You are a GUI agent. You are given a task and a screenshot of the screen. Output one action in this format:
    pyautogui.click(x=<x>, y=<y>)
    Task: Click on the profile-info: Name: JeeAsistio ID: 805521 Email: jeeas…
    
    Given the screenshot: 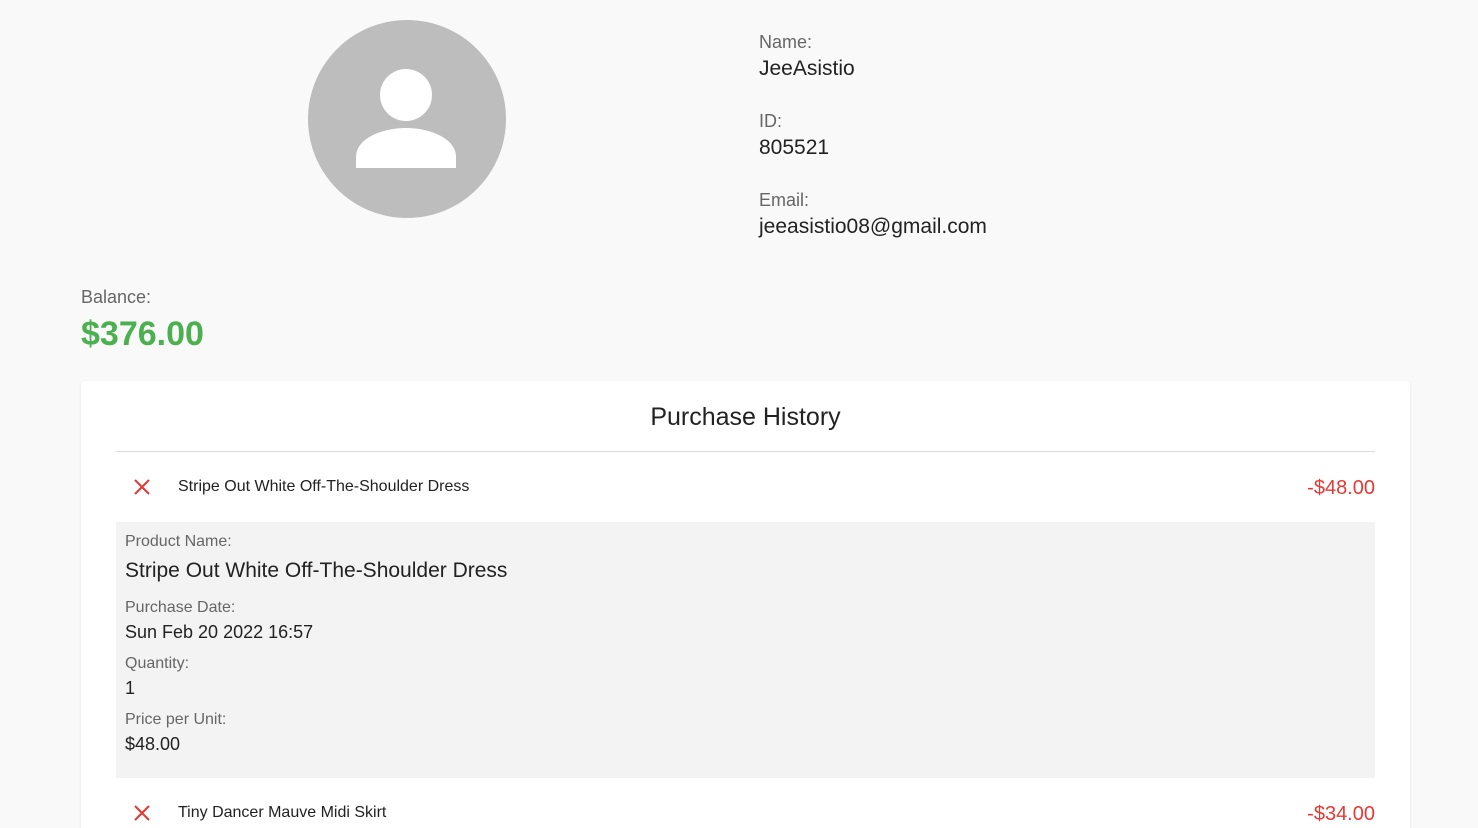 What is the action you would take?
    pyautogui.click(x=873, y=136)
    